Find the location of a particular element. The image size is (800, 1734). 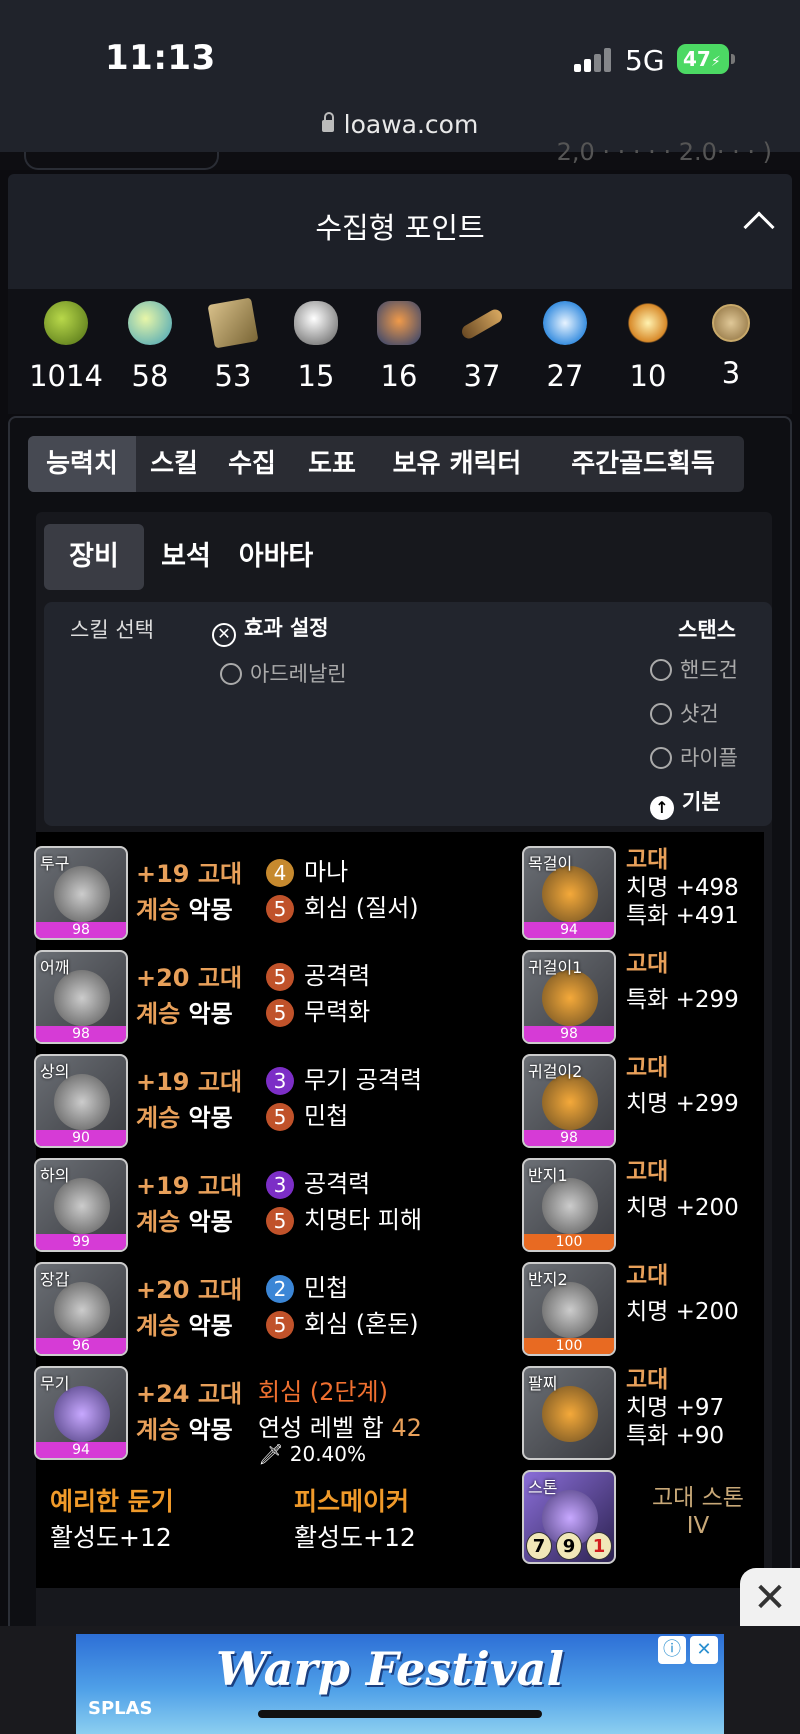

collect-item: 53 is located at coordinates (233, 345).